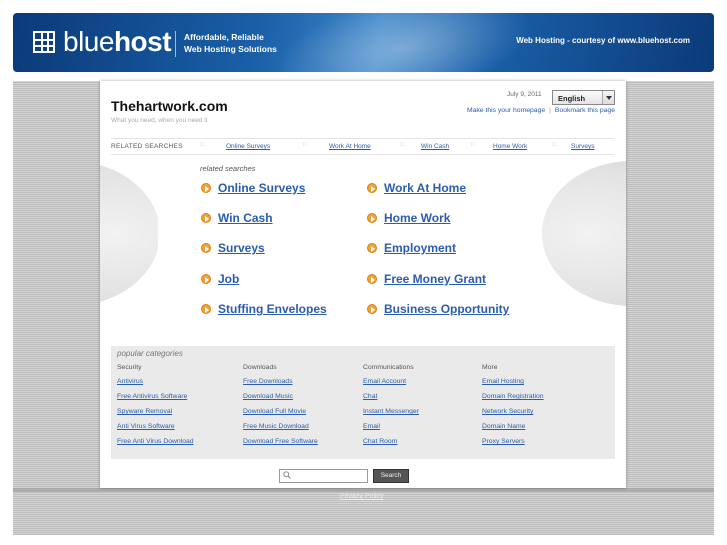 Image resolution: width=727 pixels, height=545 pixels. What do you see at coordinates (572, 98) in the screenshot?
I see `language-select-value: English` at bounding box center [572, 98].